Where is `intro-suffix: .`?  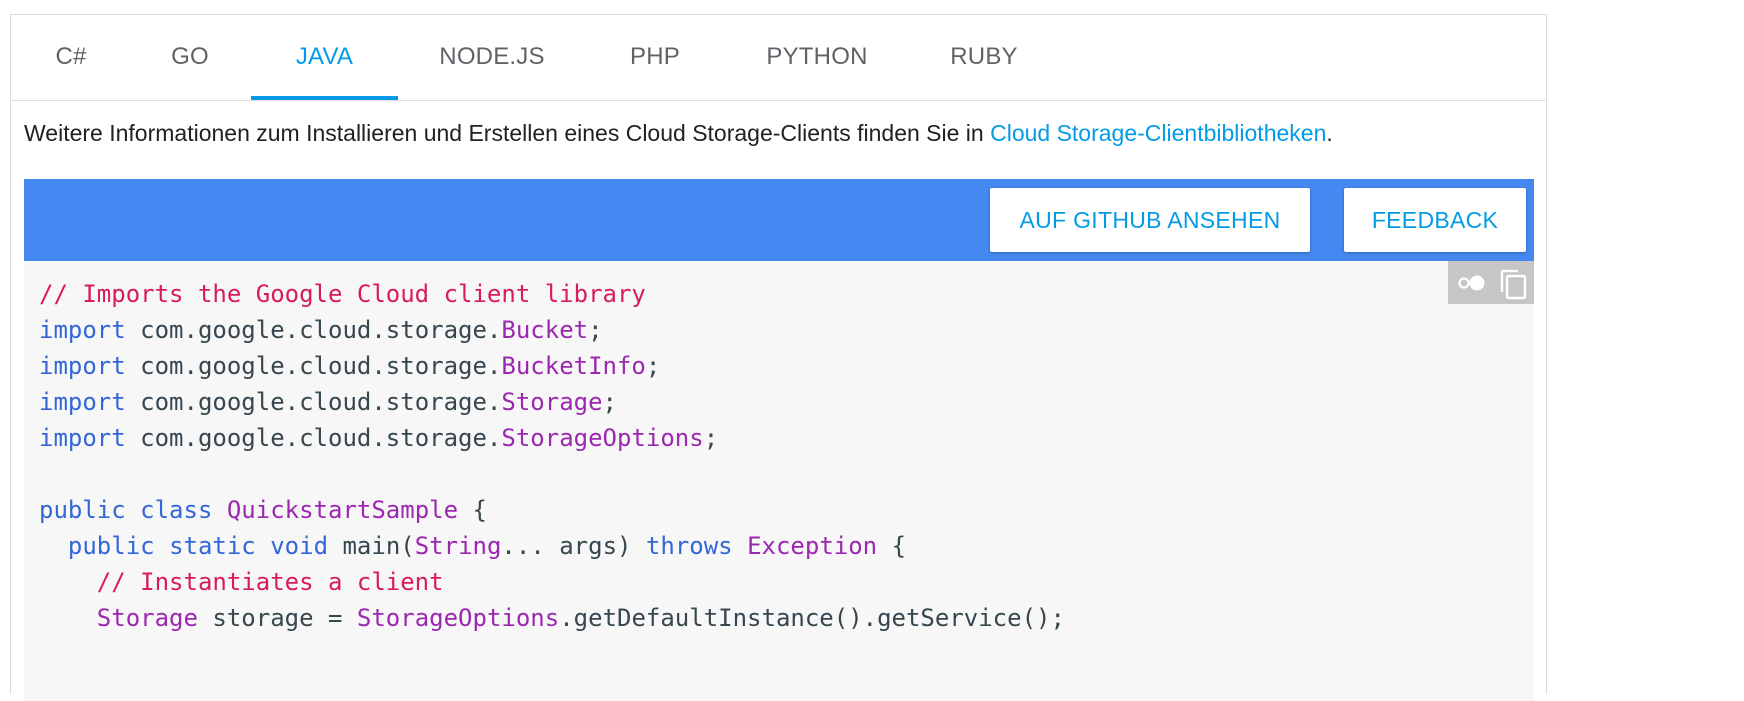
intro-suffix: . is located at coordinates (1329, 133).